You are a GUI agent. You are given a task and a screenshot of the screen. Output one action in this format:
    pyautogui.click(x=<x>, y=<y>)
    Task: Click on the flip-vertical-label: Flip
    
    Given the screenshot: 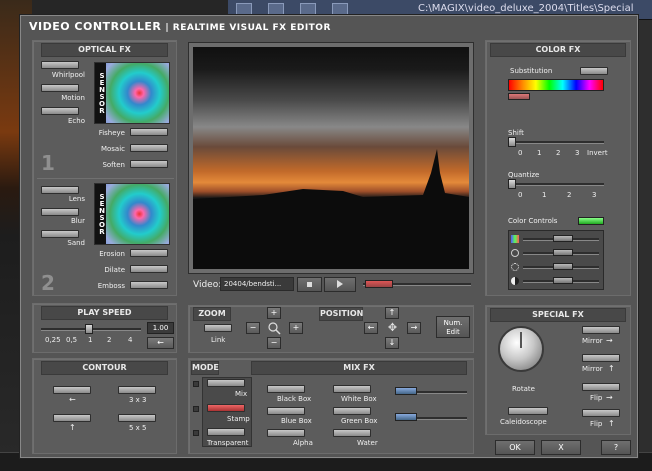 What is the action you would take?
    pyautogui.click(x=596, y=424)
    